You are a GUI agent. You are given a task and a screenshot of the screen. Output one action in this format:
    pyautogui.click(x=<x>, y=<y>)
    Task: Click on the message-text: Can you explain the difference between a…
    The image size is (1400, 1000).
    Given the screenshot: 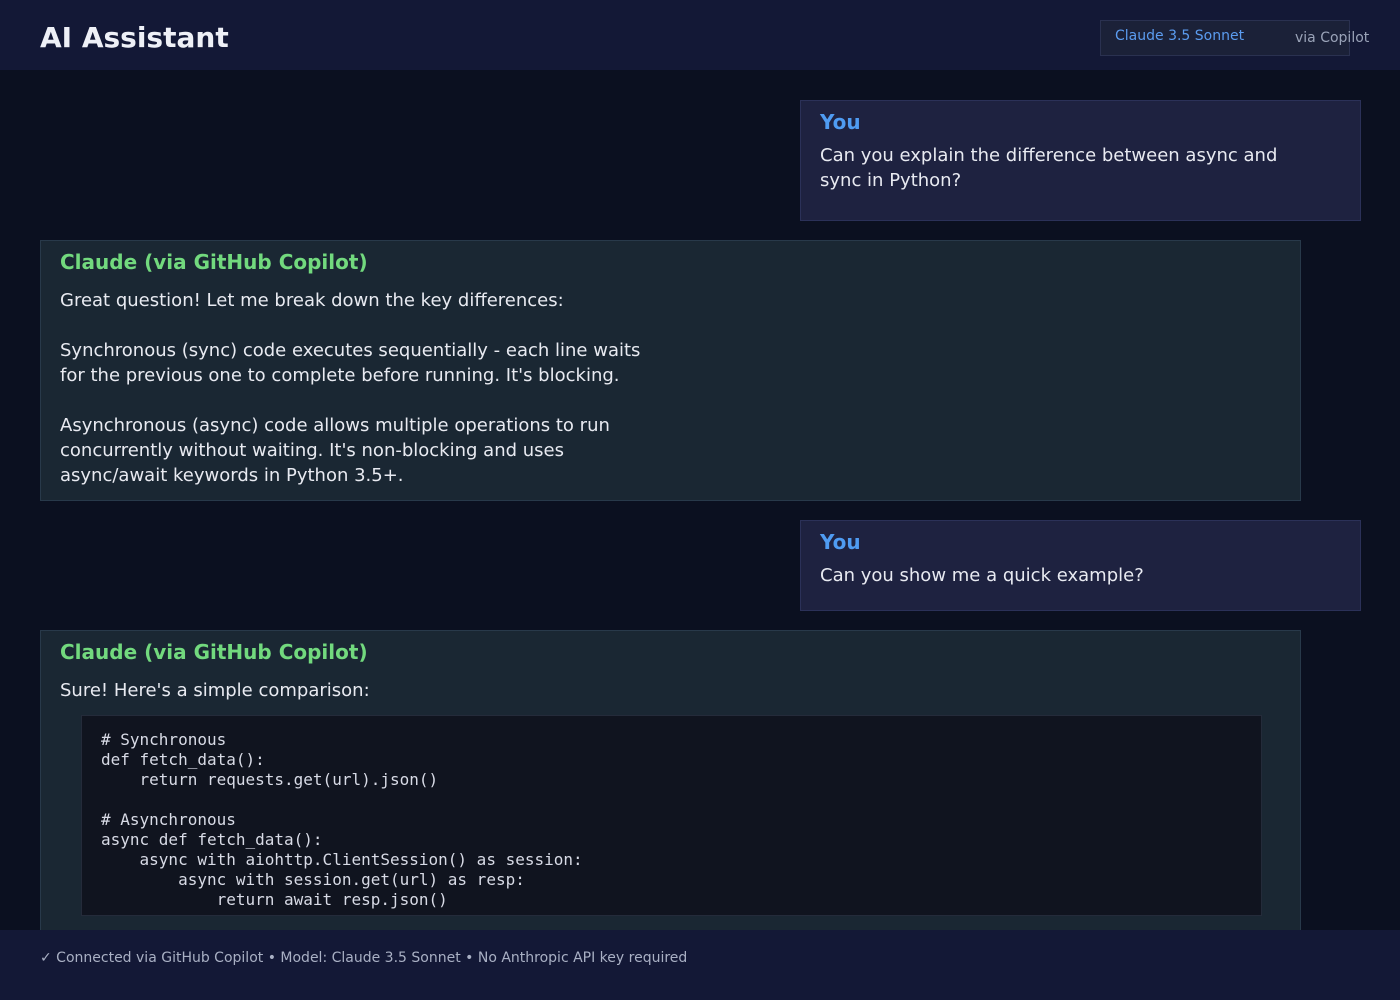 What is the action you would take?
    pyautogui.click(x=1052, y=168)
    